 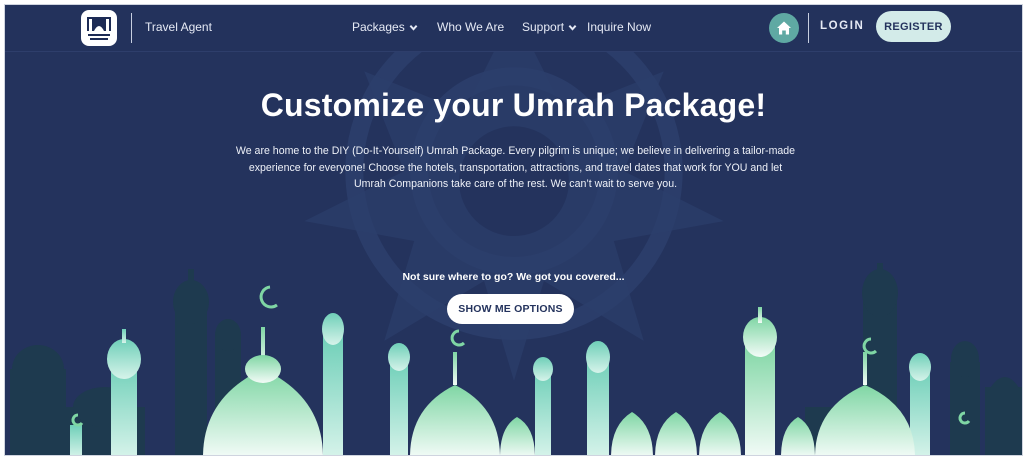 What do you see at coordinates (842, 26) in the screenshot?
I see `login-link: LOGIN` at bounding box center [842, 26].